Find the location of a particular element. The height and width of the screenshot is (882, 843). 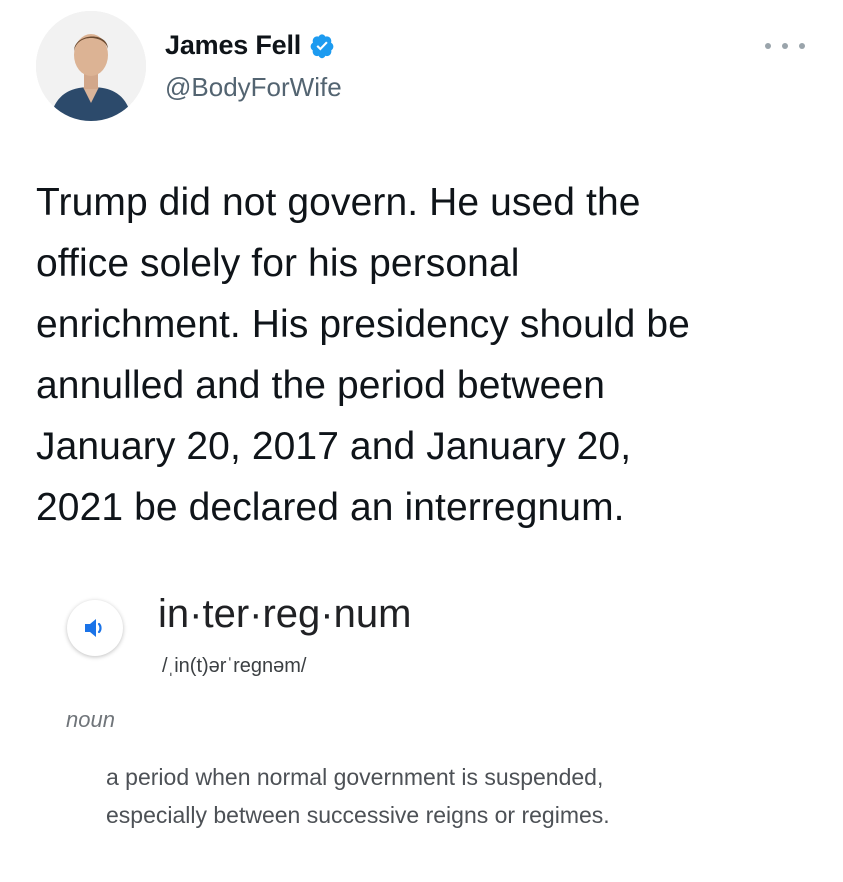

person-avatar-icon is located at coordinates (91, 66).